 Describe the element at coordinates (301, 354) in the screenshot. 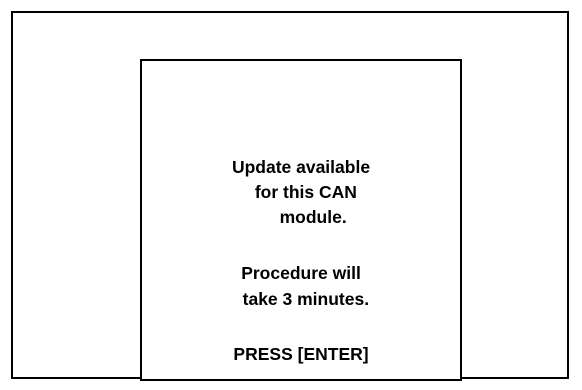

I see `press-enter-prompt: PRESS [ENTER]` at that location.